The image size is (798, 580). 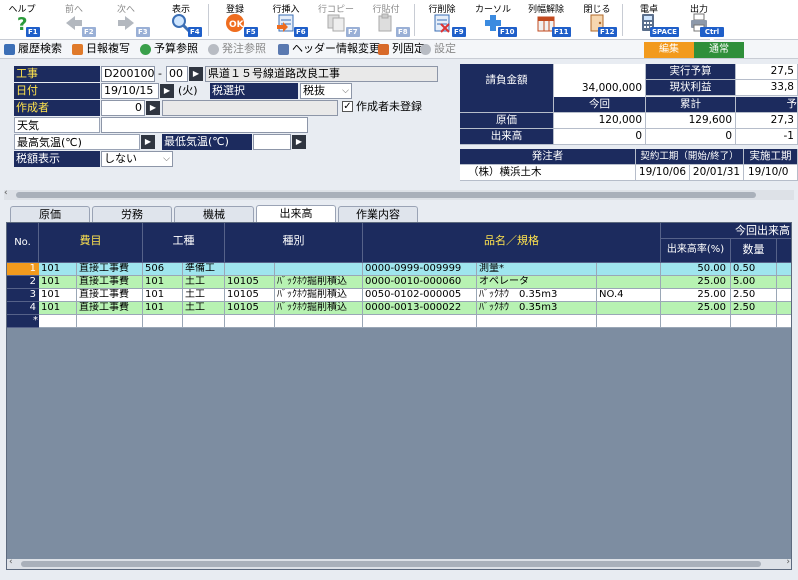 I want to click on mode-normal-button: 通常, so click(x=719, y=50).